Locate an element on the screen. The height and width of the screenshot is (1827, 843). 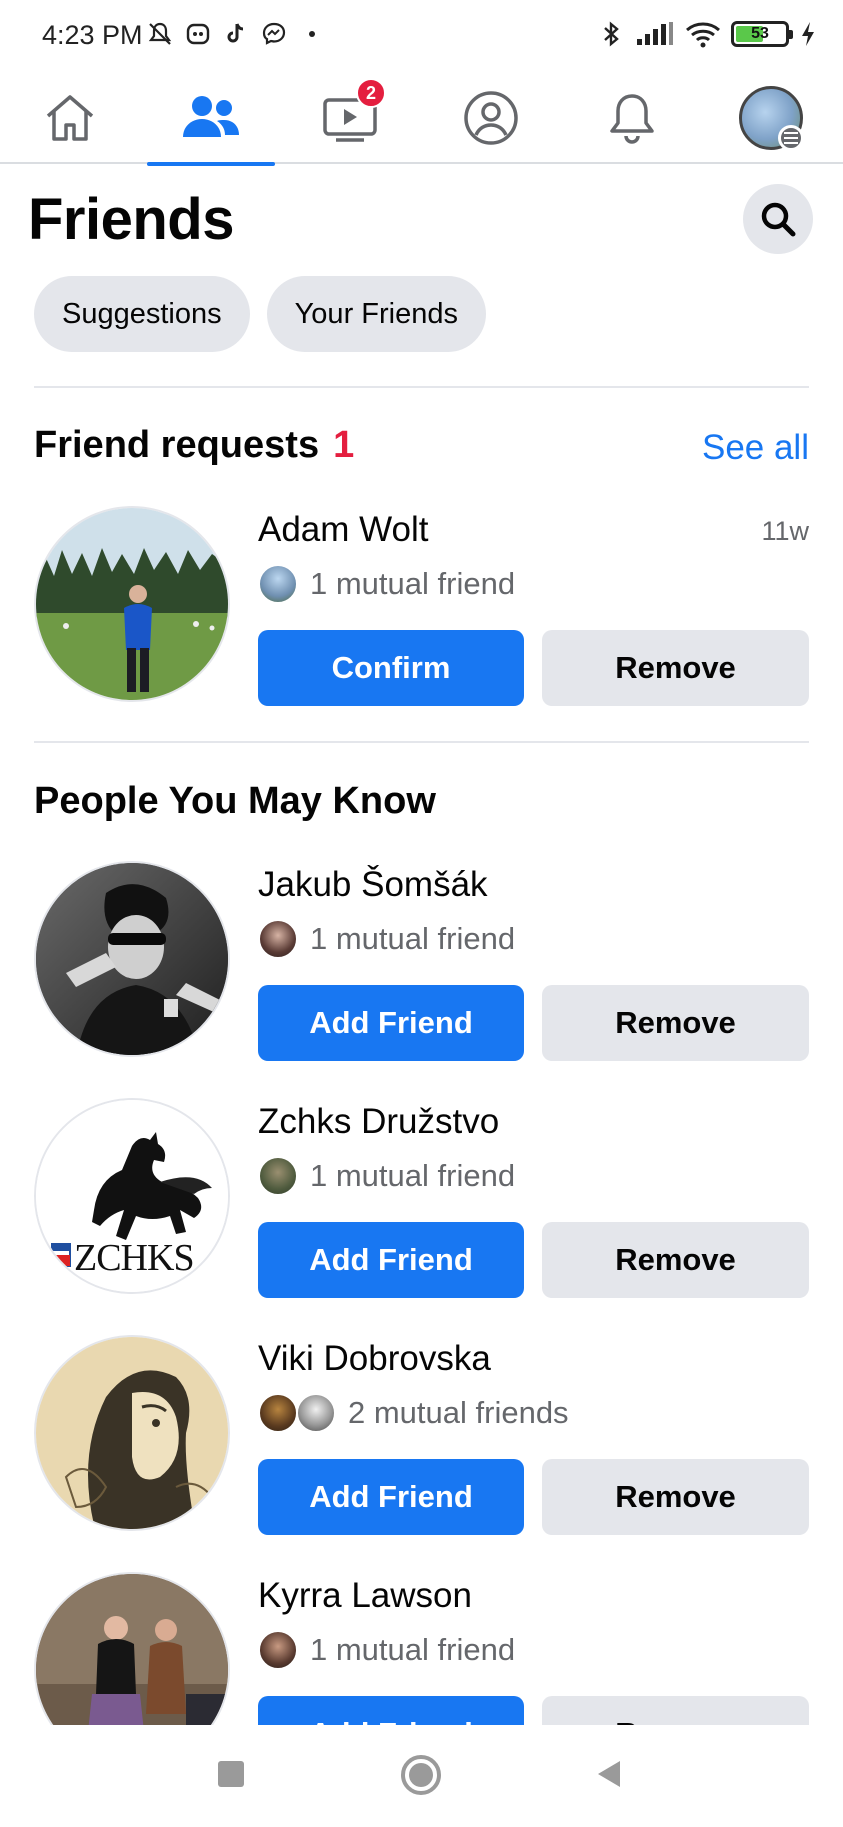
search-button is located at coordinates (778, 219).